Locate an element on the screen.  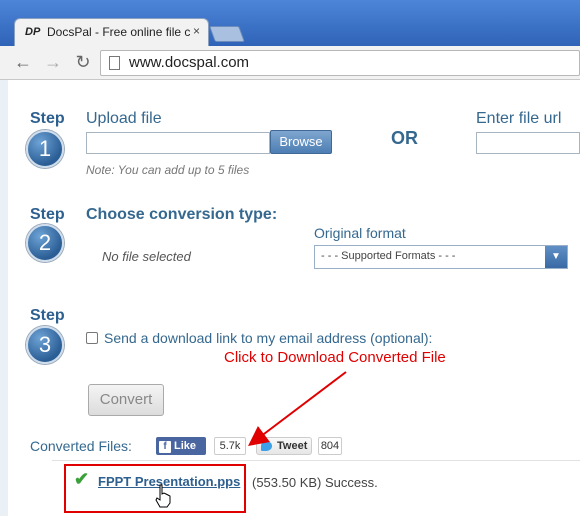
tweet-label: Tweet is located at coordinates (292, 446).